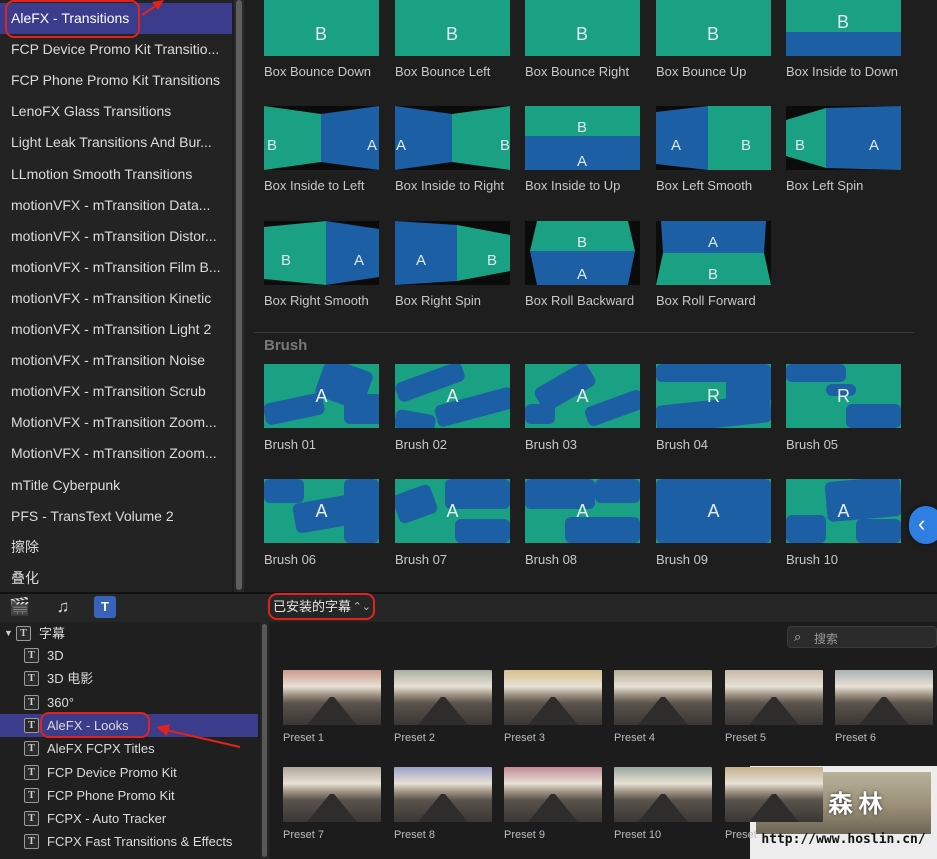 The height and width of the screenshot is (859, 937). Describe the element at coordinates (584, 332) in the screenshot. I see `section-divider` at that location.